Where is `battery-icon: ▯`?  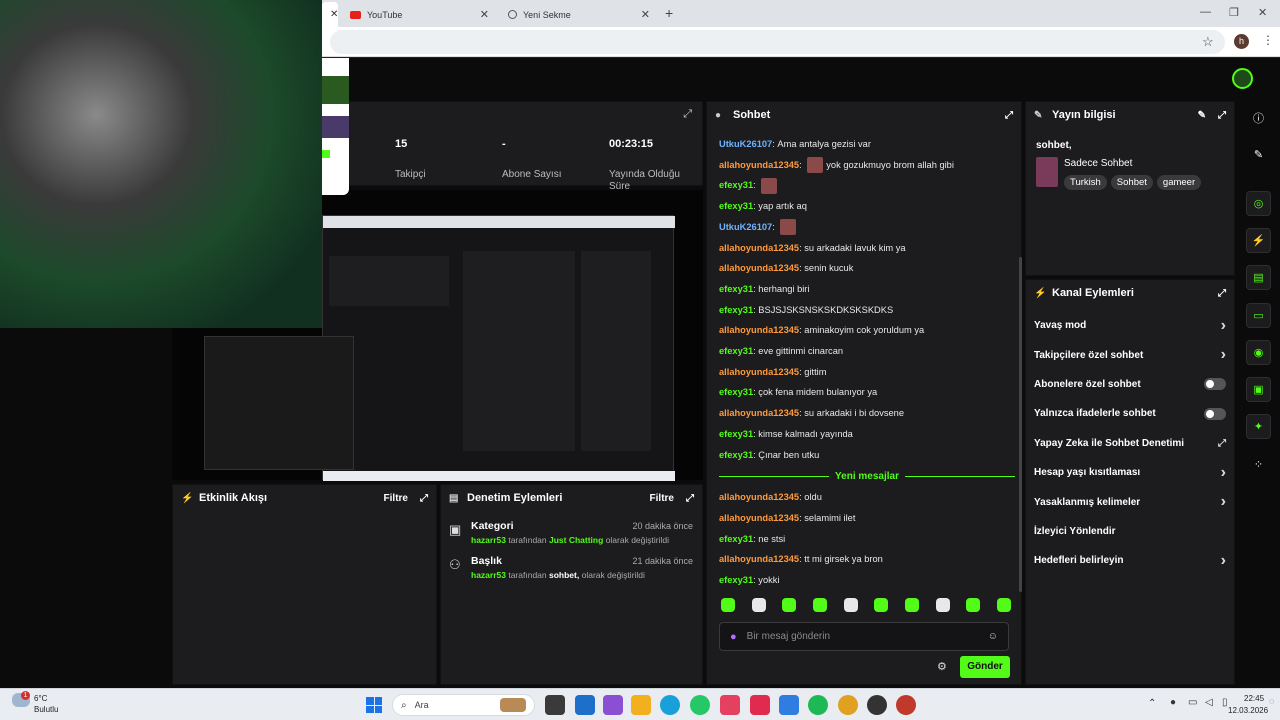
battery-icon: ▯ is located at coordinates (1225, 702).